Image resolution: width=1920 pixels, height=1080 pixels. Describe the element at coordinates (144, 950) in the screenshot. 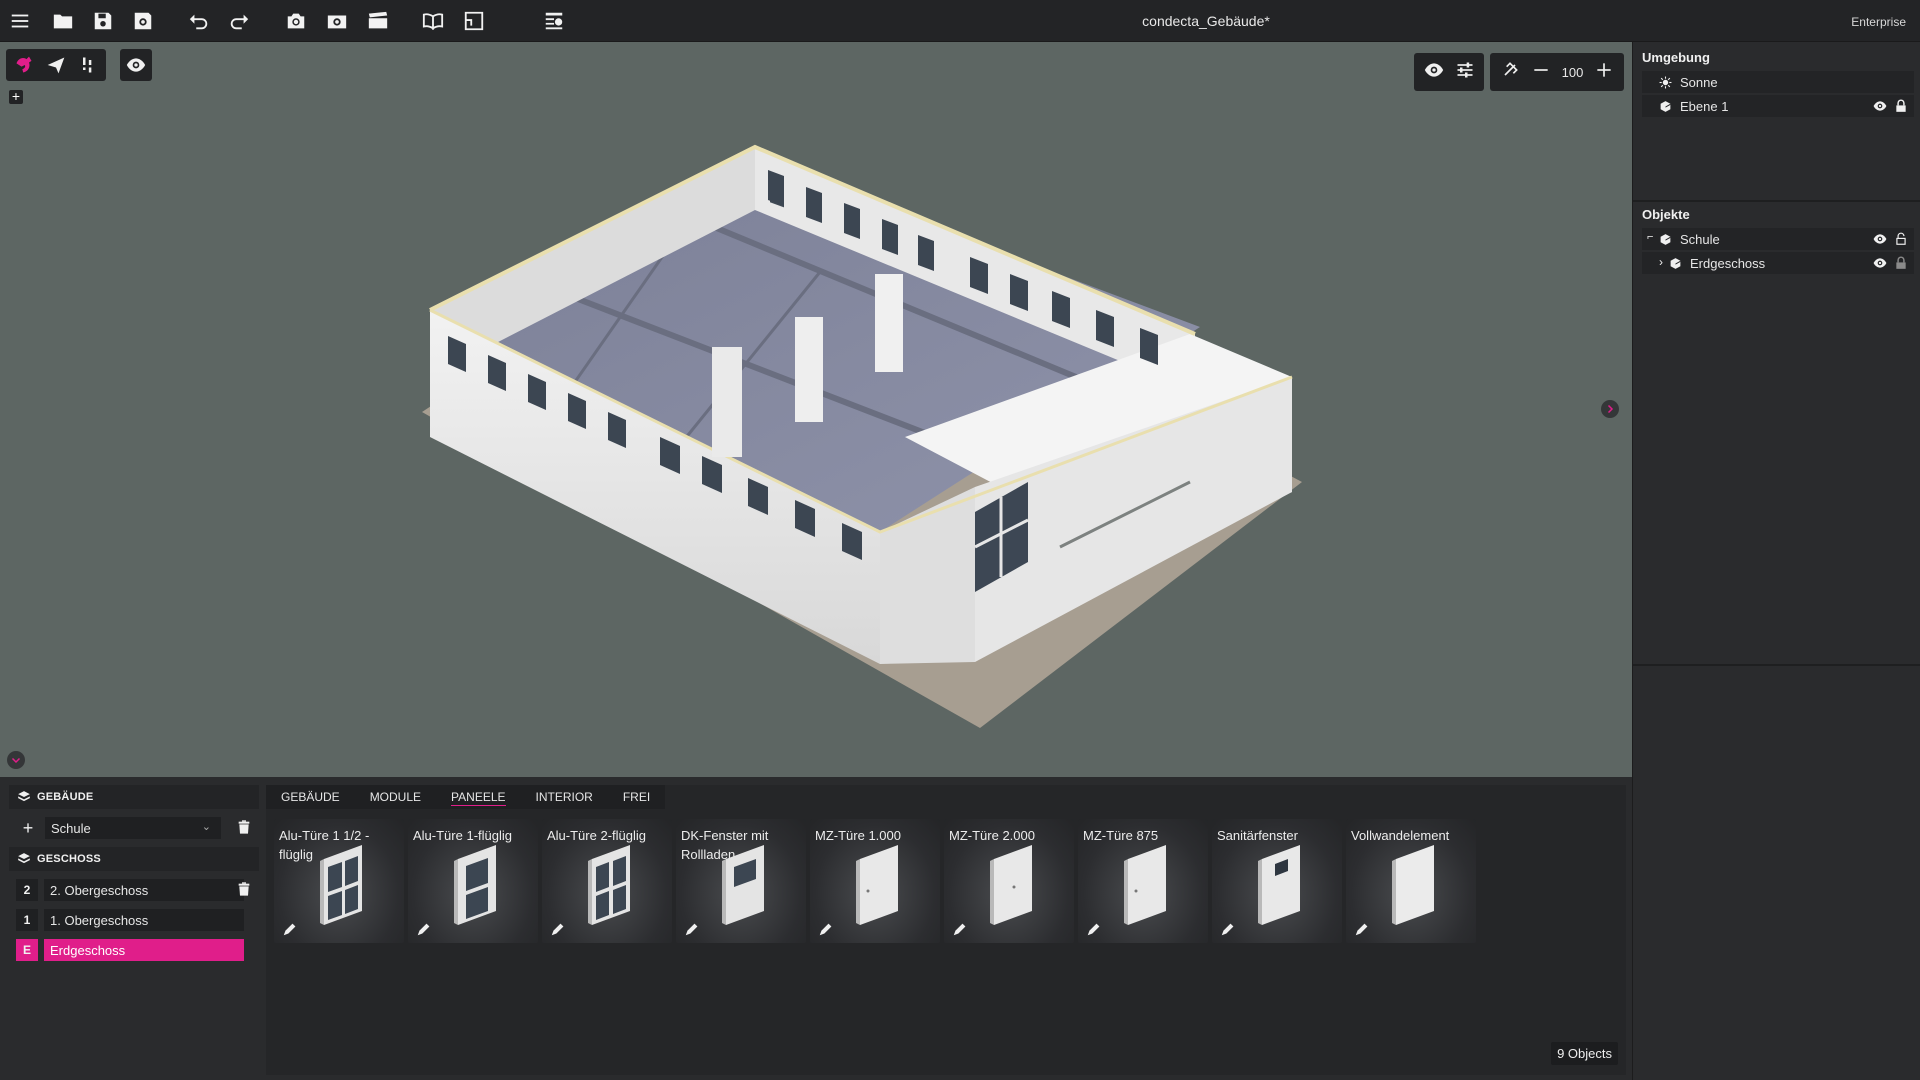

I see `floor-name: Erdgeschoss` at that location.